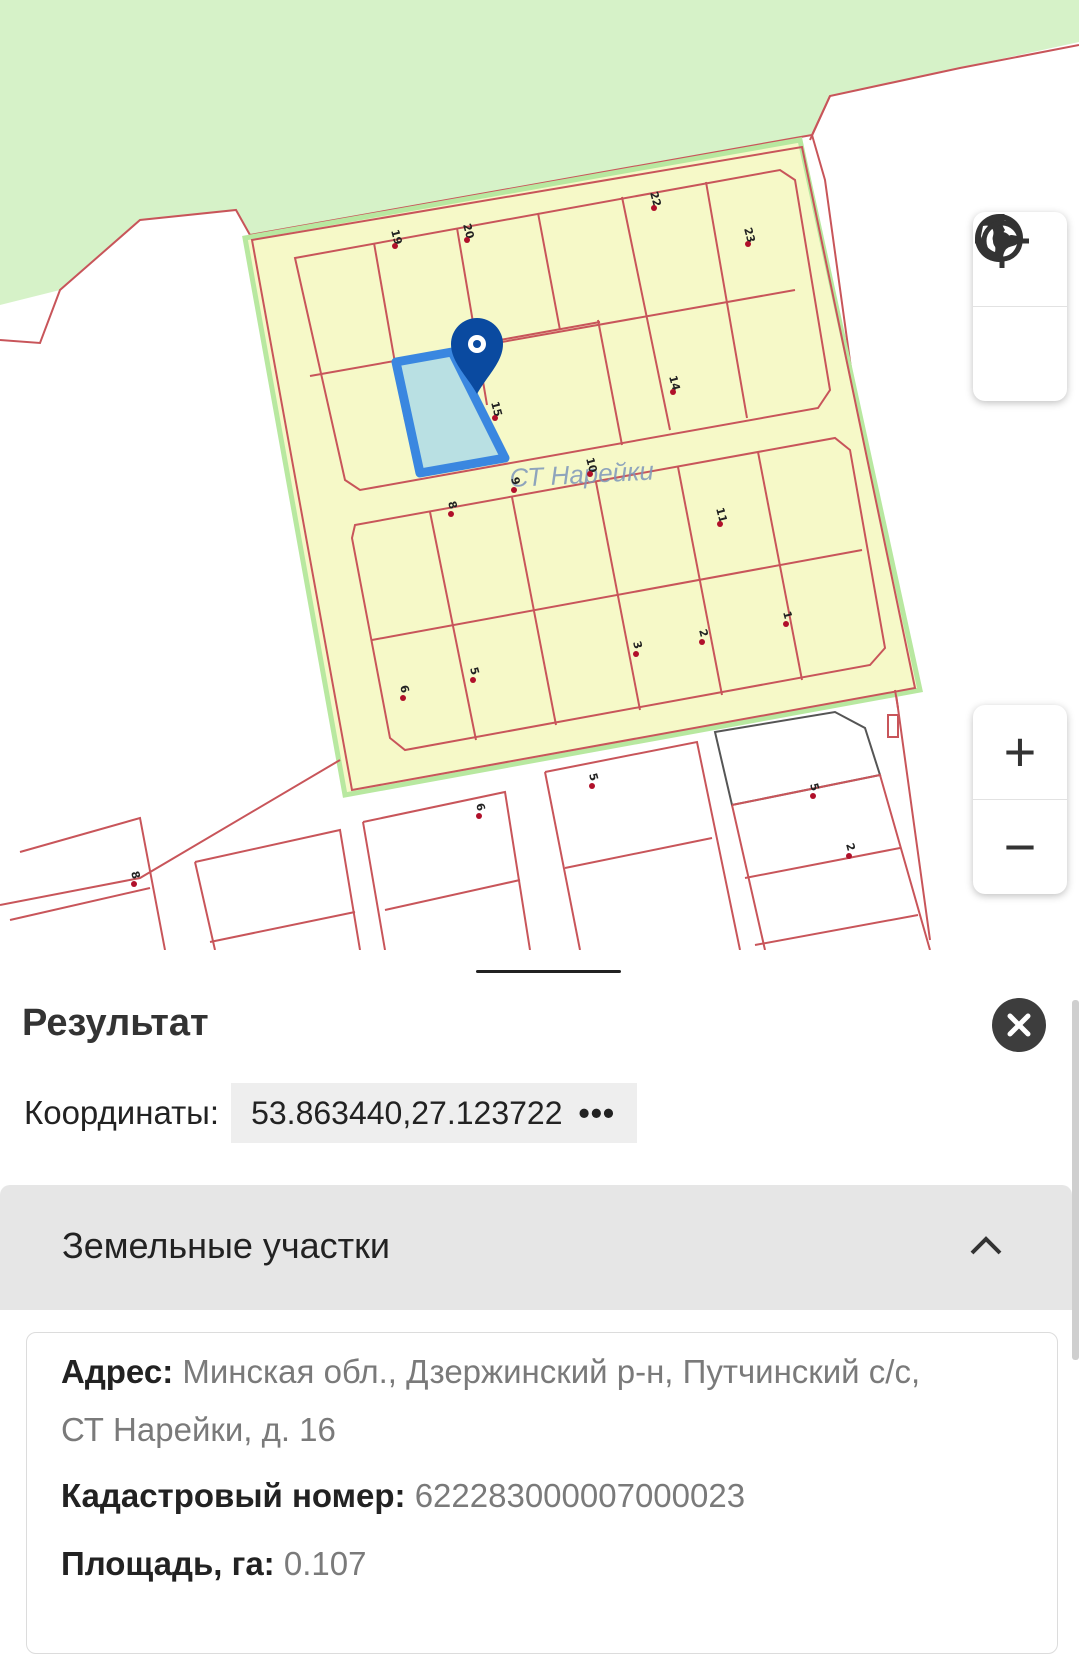 The height and width of the screenshot is (1654, 1079). Describe the element at coordinates (122, 1112) in the screenshot. I see `coordinates-label: Координаты:` at that location.